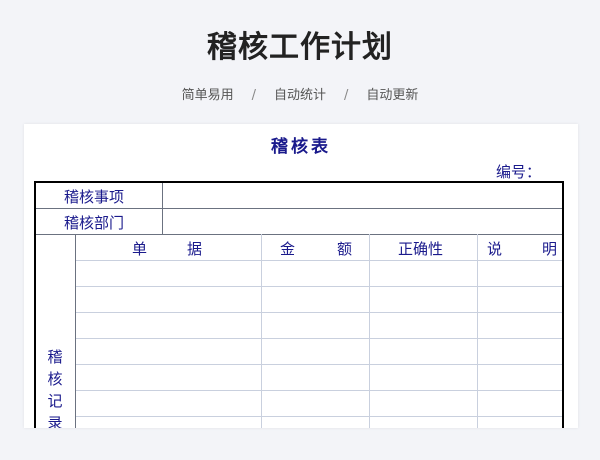 The width and height of the screenshot is (600, 460). What do you see at coordinates (421, 249) in the screenshot?
I see `column-header-correctness: 正确性` at bounding box center [421, 249].